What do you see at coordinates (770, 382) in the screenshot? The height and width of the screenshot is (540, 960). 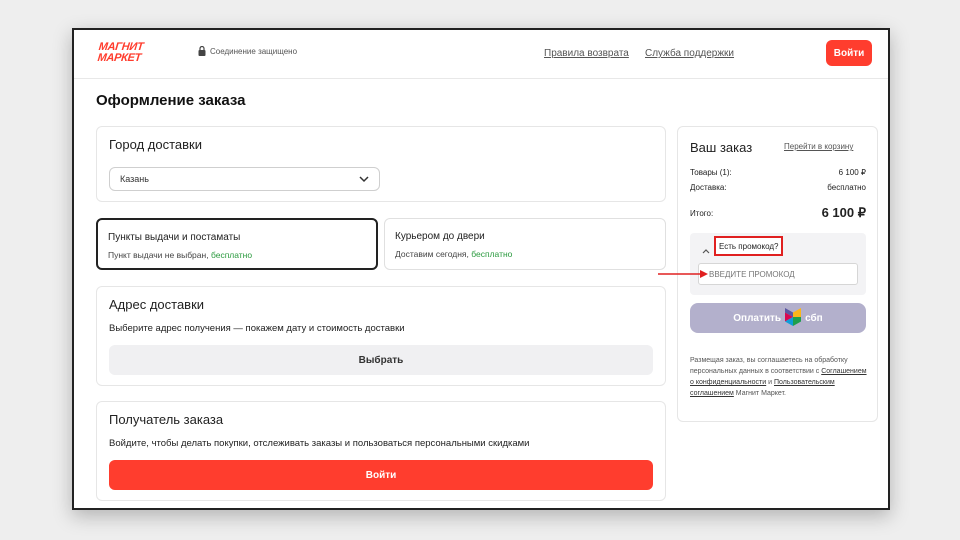 I see `legal-text-2: и` at bounding box center [770, 382].